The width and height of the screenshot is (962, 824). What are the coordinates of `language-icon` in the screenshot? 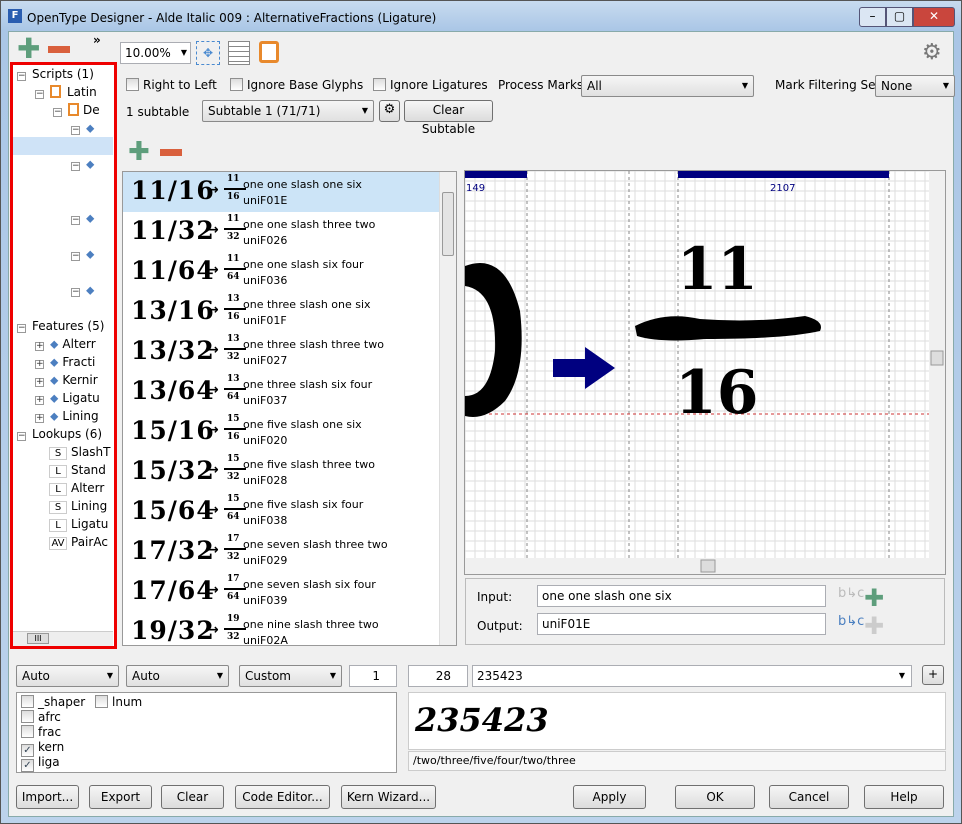 It's located at (73, 109).